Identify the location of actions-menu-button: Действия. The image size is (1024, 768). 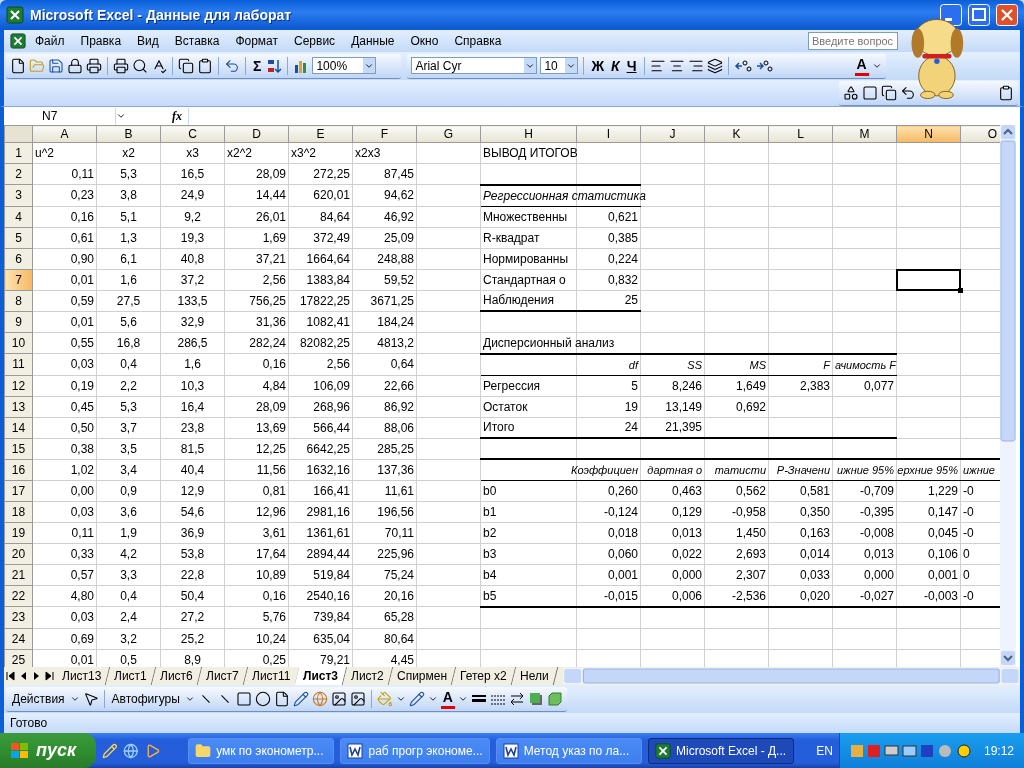
(38, 698).